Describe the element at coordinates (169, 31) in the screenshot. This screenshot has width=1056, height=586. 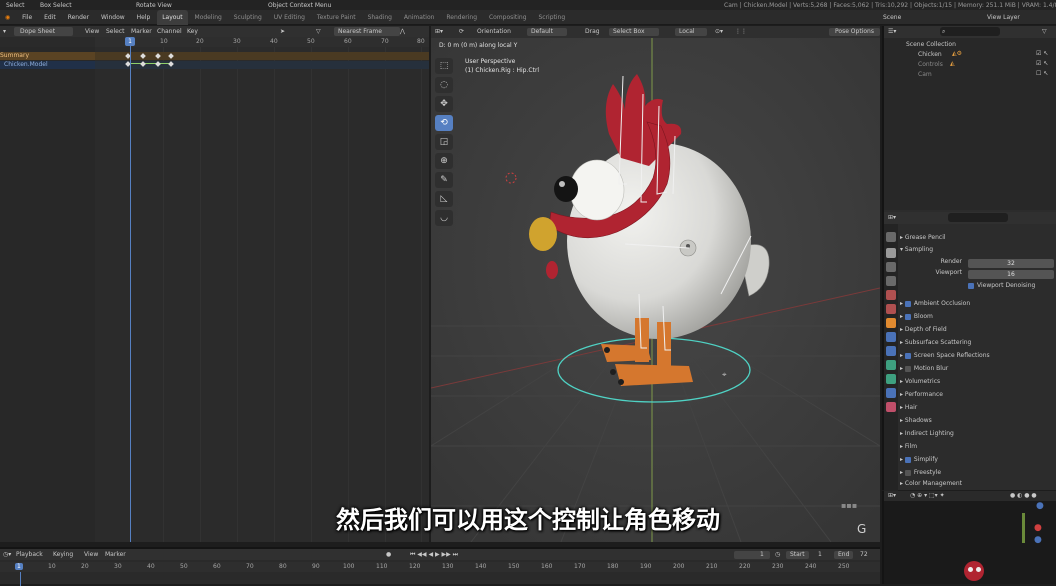
I see `dope-menu-channel: Channel` at that location.